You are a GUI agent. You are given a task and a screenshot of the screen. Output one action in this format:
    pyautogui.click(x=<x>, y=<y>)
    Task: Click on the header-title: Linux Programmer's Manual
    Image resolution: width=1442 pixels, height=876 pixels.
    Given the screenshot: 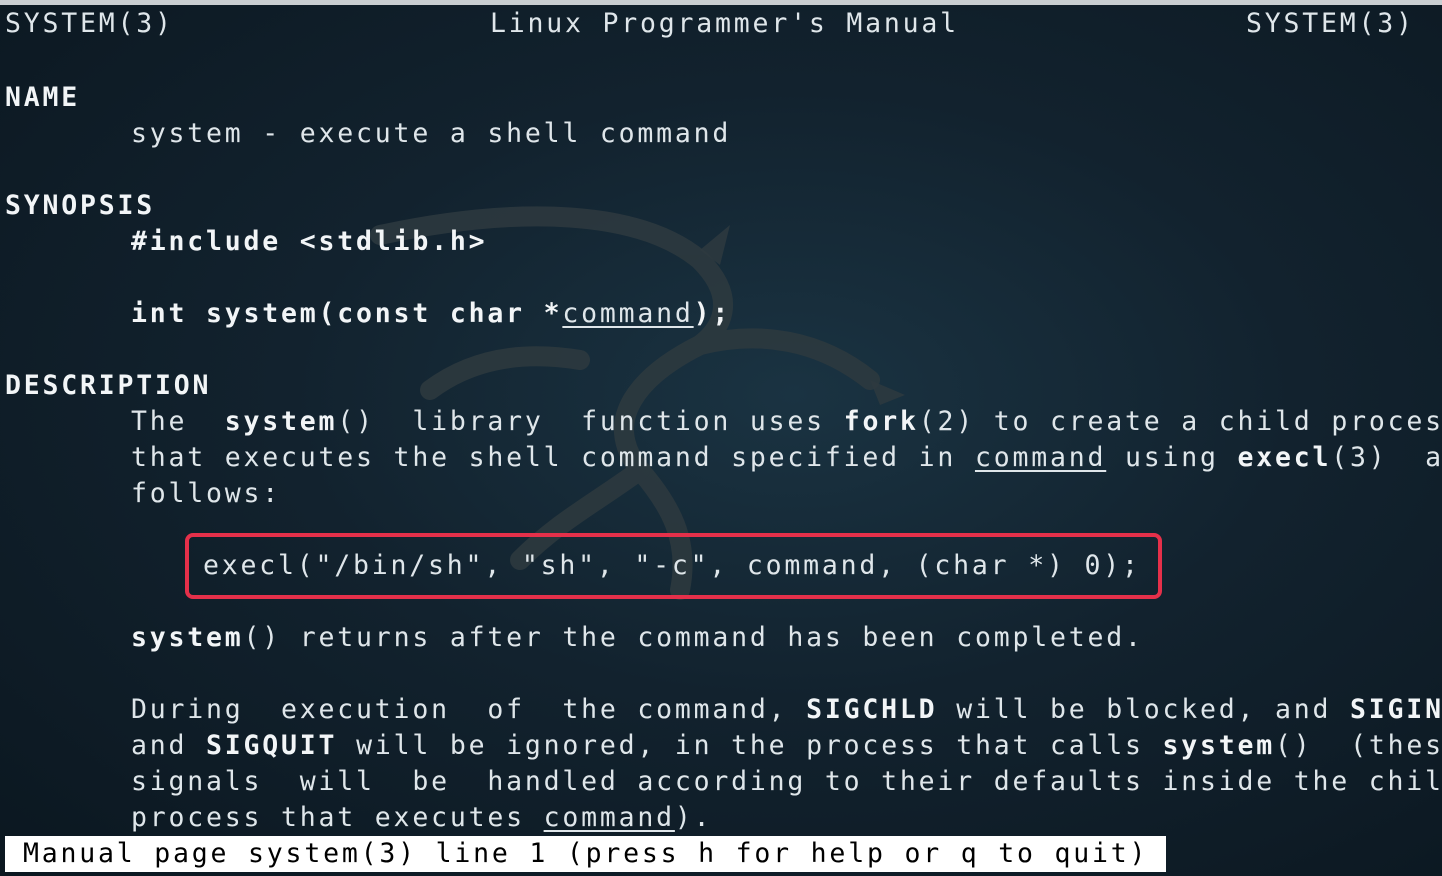 What is the action you would take?
    pyautogui.click(x=724, y=23)
    